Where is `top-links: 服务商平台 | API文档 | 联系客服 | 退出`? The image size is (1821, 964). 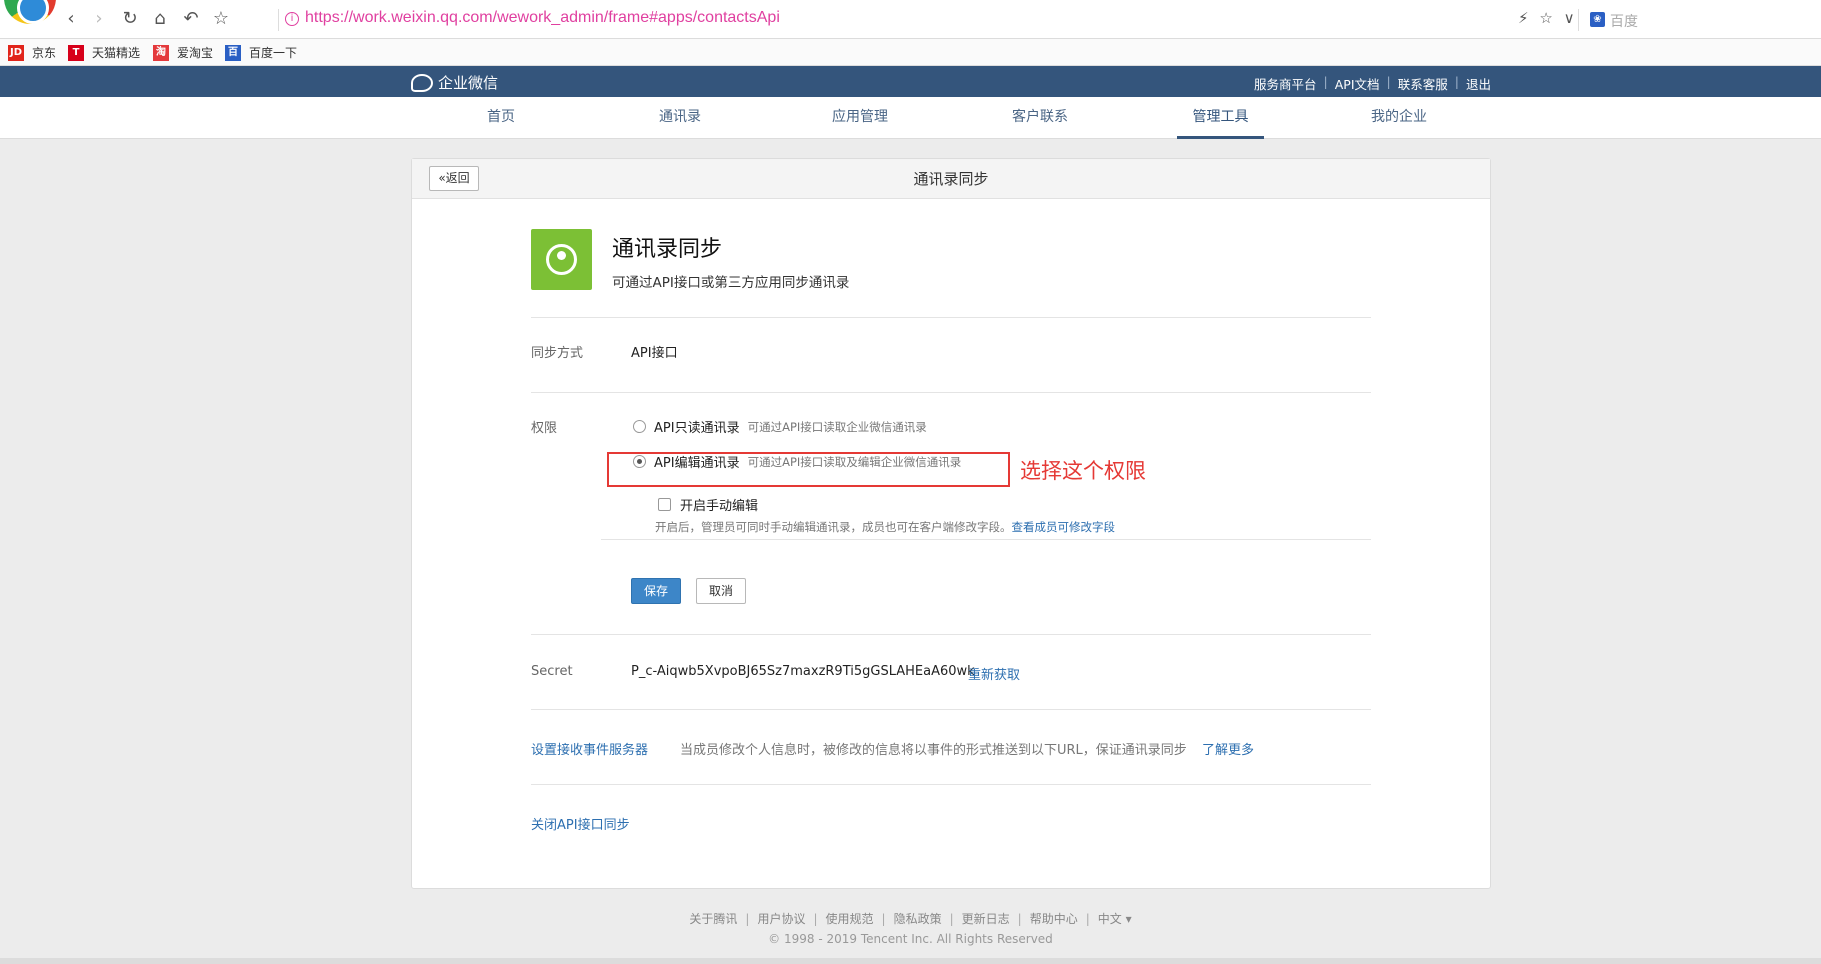 top-links: 服务商平台 | API文档 | 联系客服 | 退出 is located at coordinates (1372, 83).